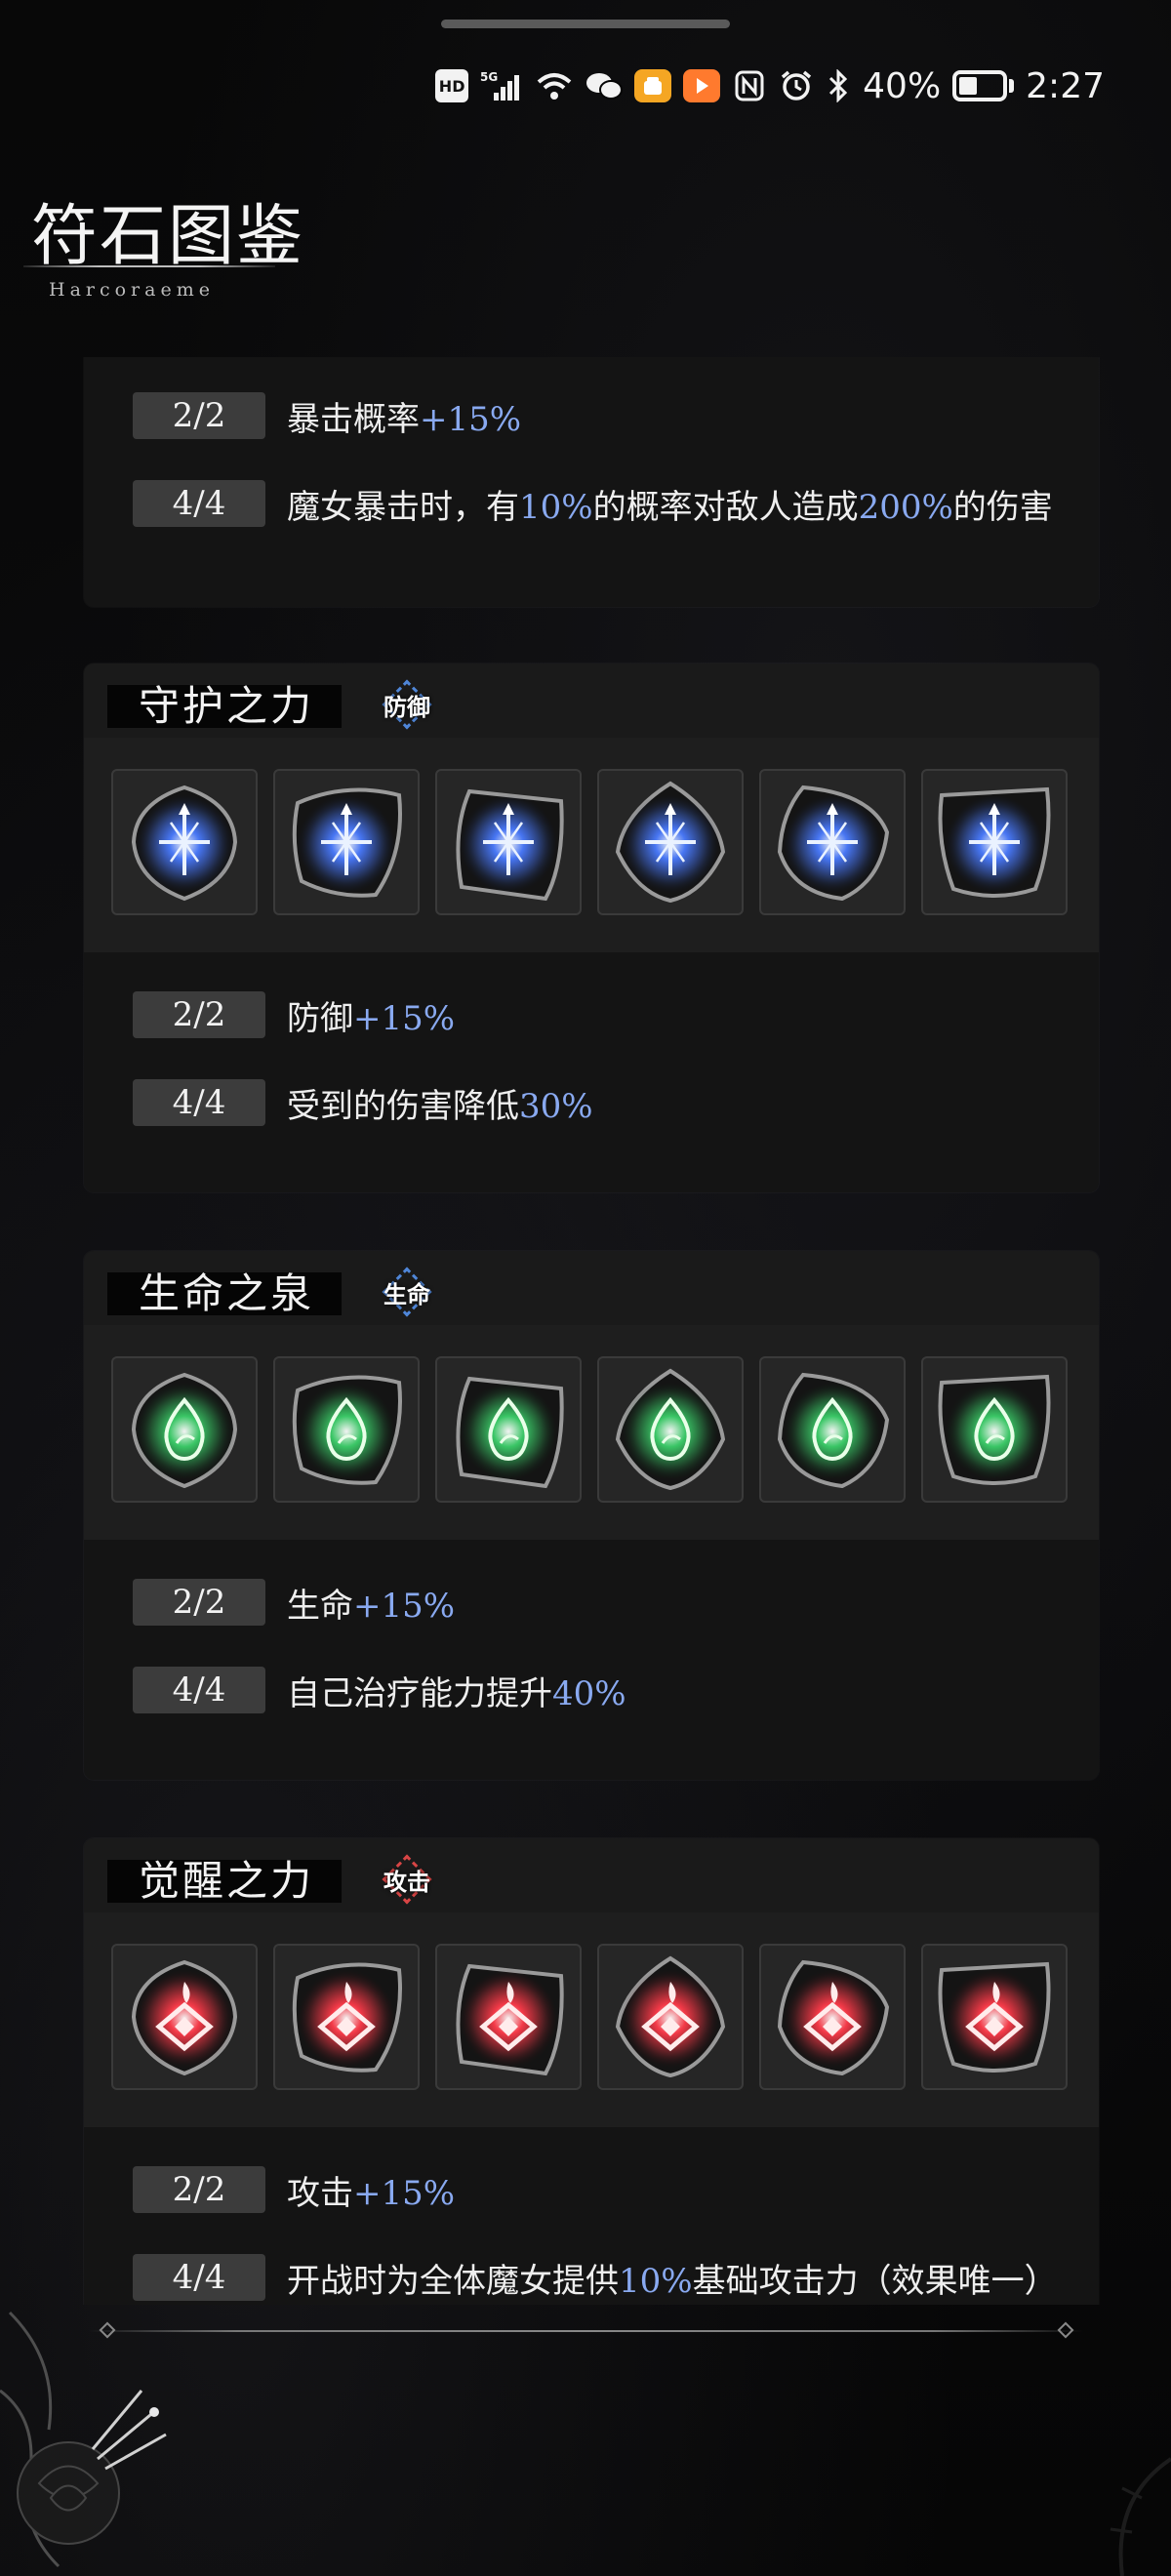 This screenshot has width=1171, height=2576. I want to click on set-bonus-row: 4/4 受到的伤害降低30%, so click(616, 1102).